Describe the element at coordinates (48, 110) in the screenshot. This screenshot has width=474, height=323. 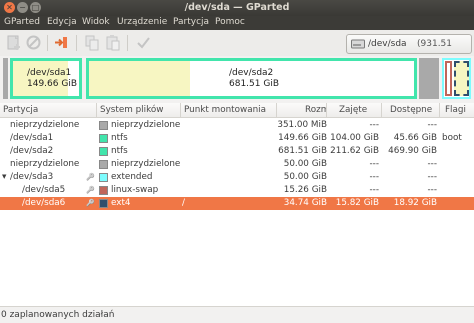
I see `column-header-partition: Partycja` at that location.